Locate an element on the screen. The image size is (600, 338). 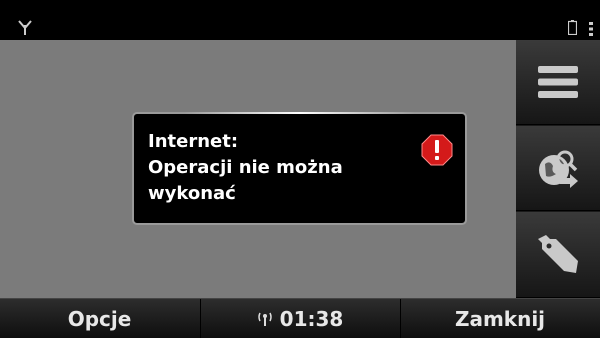
error-message: Internet: Operacji nie można wykonać is located at coordinates (278, 168).